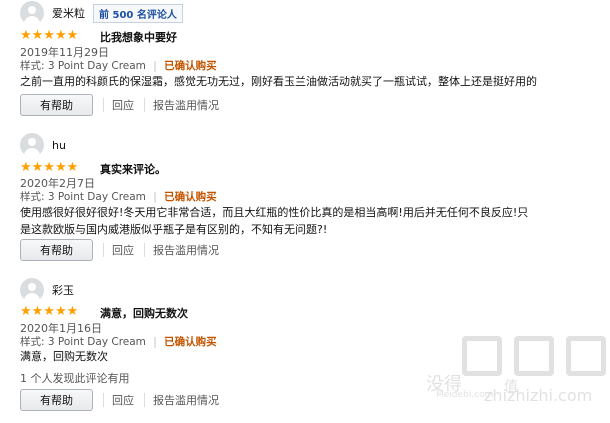  I want to click on reviewer-profile: 彩玉, so click(47, 290).